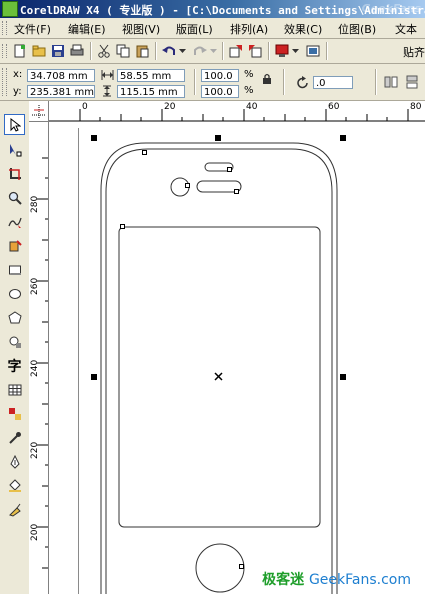 Image resolution: width=425 pixels, height=594 pixels. Describe the element at coordinates (252, 107) in the screenshot. I see `ruler-tick-label: 40` at that location.